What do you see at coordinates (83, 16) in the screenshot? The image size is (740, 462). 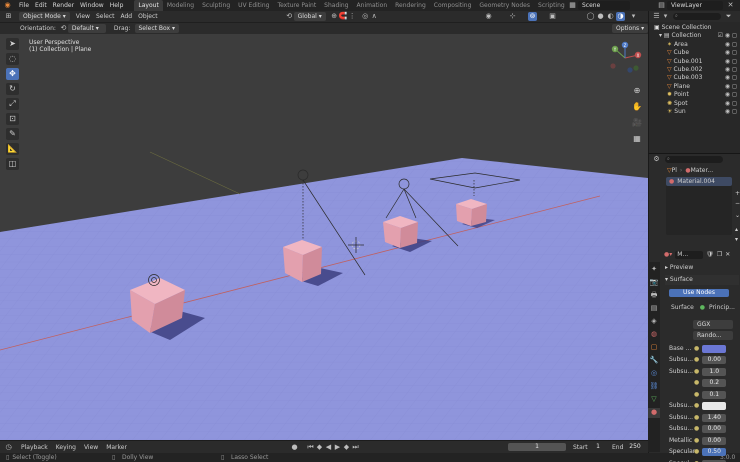 I see `menu-view: View` at bounding box center [83, 16].